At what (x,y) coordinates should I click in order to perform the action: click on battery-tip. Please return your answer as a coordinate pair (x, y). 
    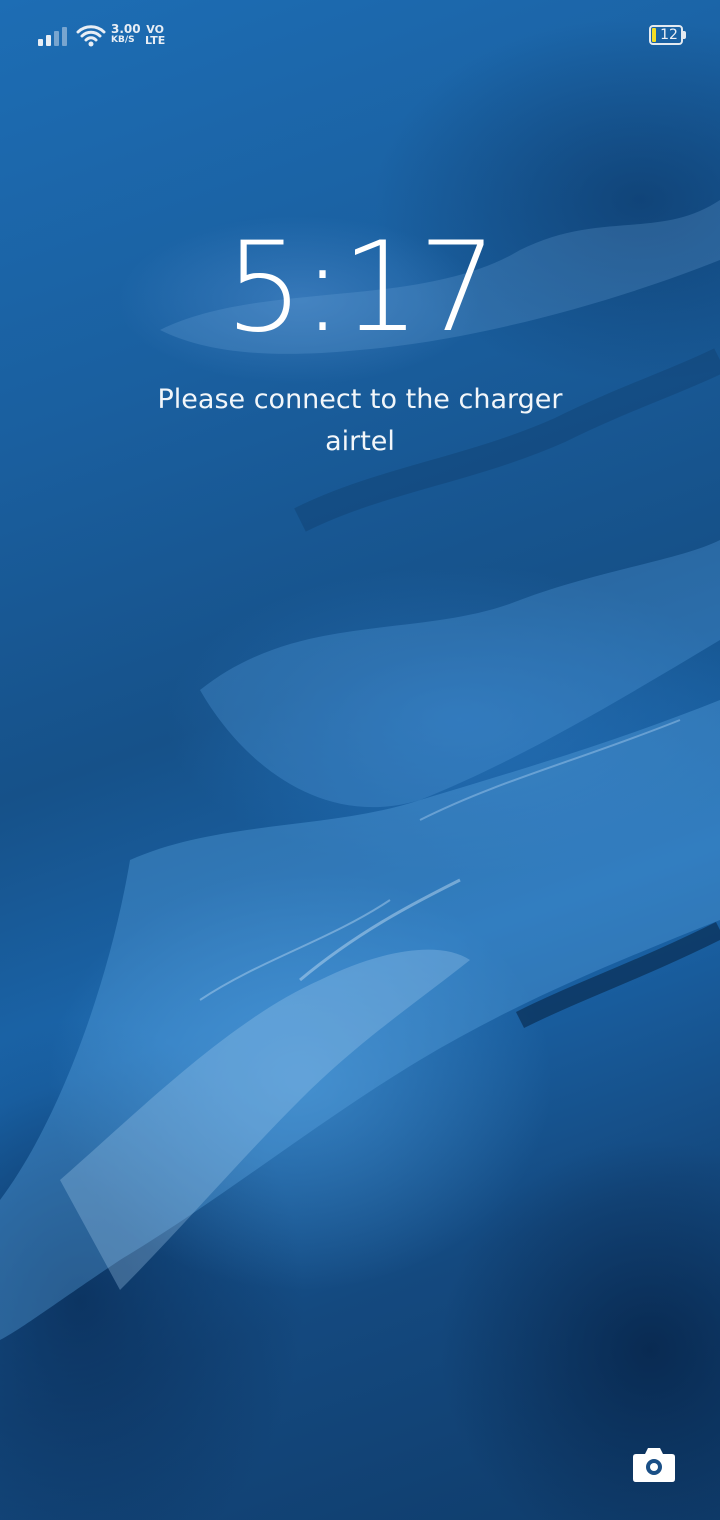
    Looking at the image, I should click on (684, 35).